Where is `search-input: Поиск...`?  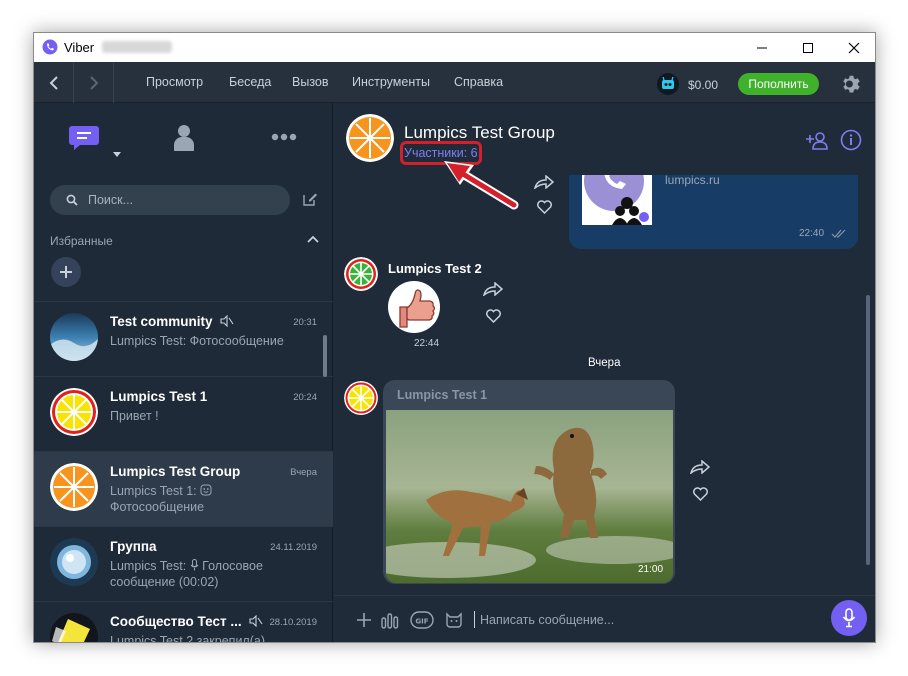
search-input: Поиск... is located at coordinates (170, 200).